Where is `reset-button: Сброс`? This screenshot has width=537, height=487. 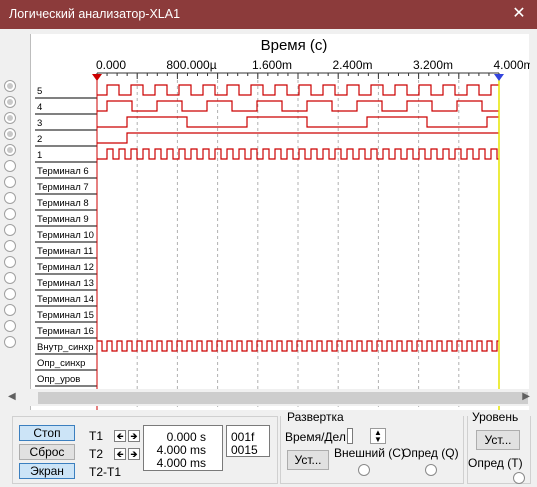
reset-button: Сброс is located at coordinates (47, 452).